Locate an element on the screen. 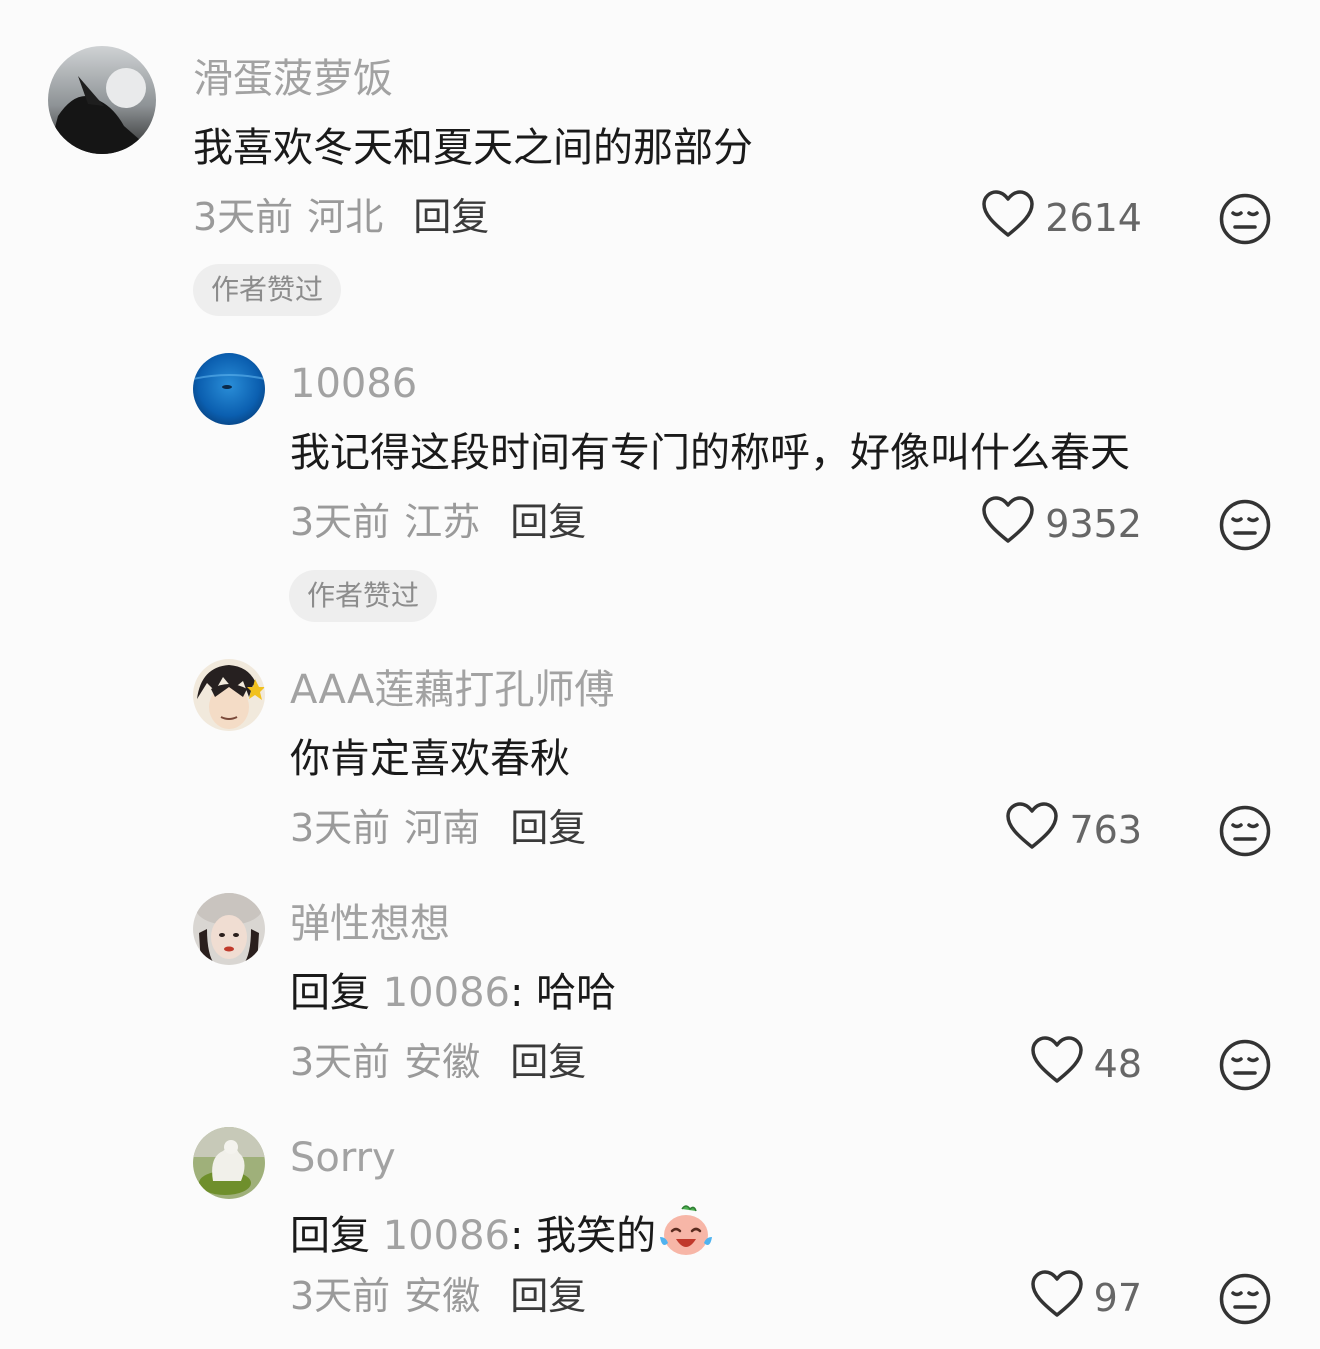 Image resolution: width=1320 pixels, height=1349 pixels. username: 10086 is located at coordinates (353, 384).